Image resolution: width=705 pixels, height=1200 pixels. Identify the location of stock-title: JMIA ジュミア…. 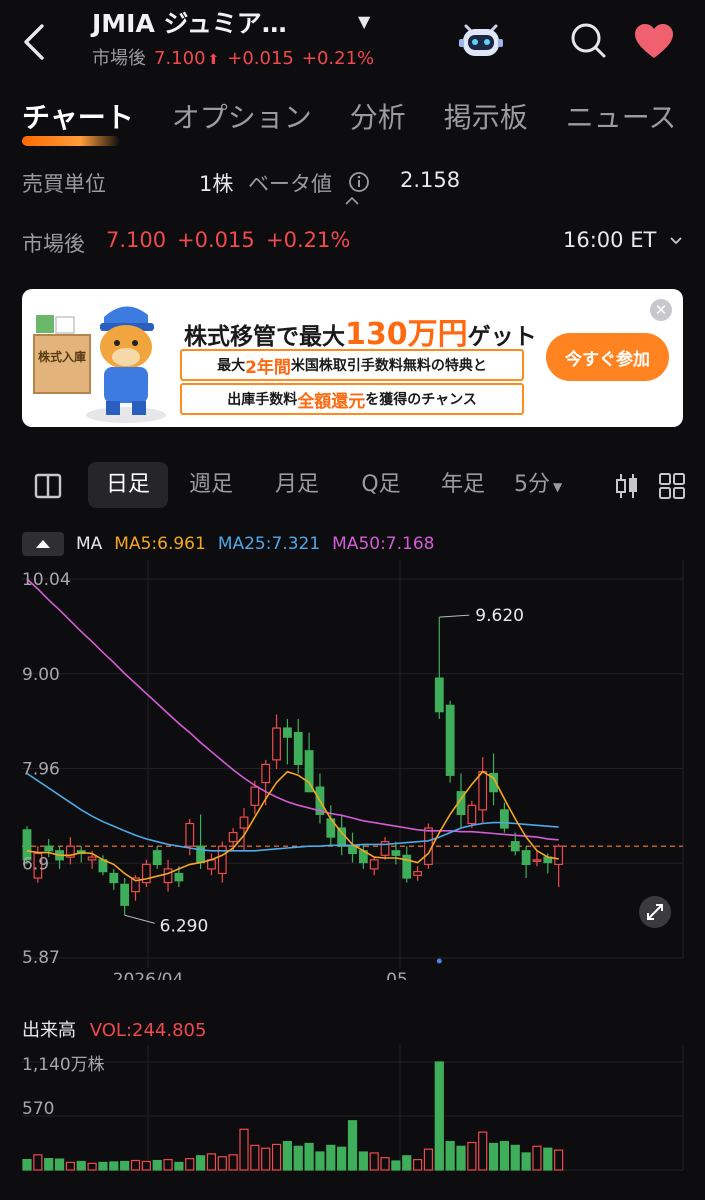
(189, 22).